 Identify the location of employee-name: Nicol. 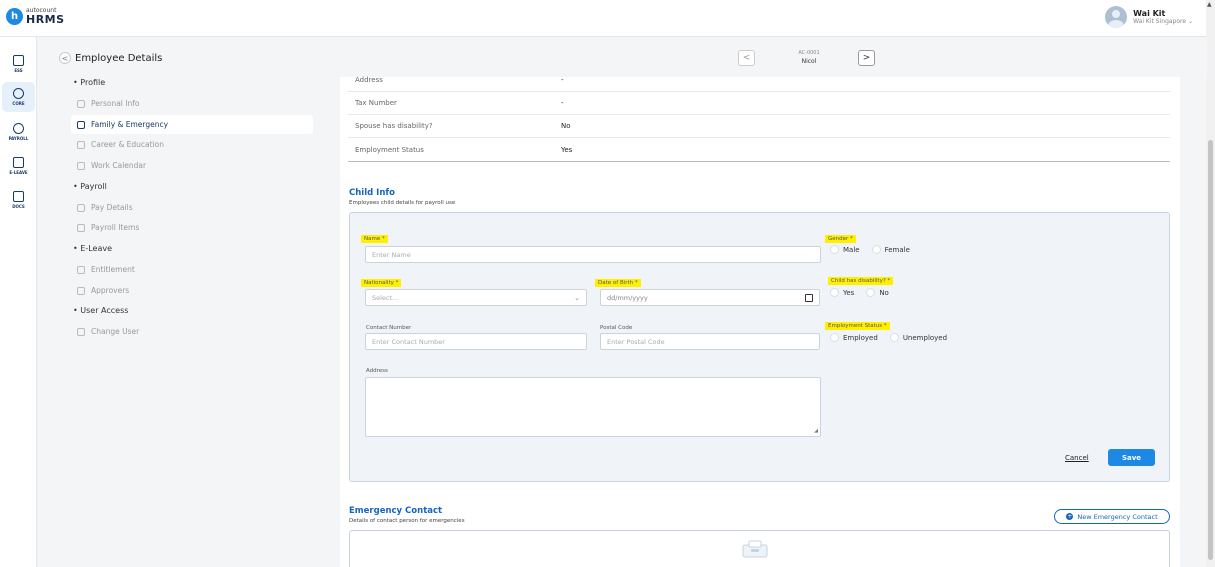
(809, 61).